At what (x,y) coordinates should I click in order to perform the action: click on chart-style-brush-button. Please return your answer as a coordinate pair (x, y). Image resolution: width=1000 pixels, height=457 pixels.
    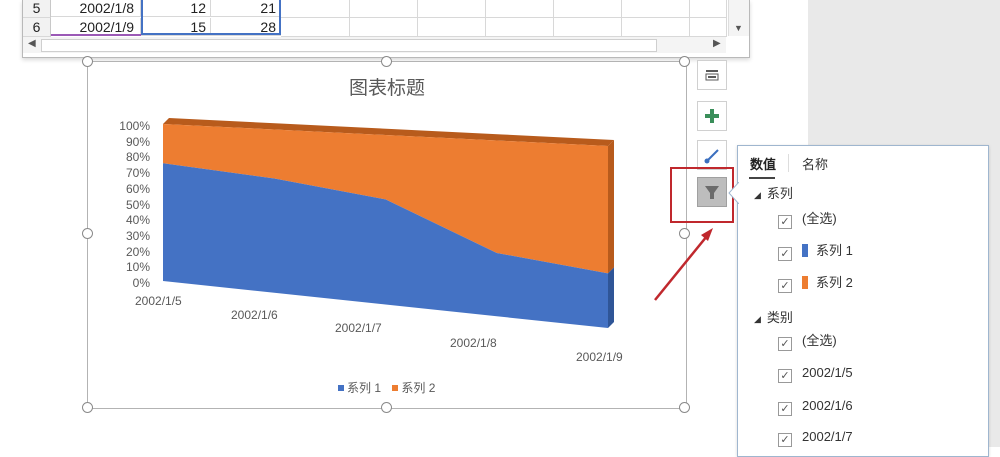
    Looking at the image, I should click on (712, 155).